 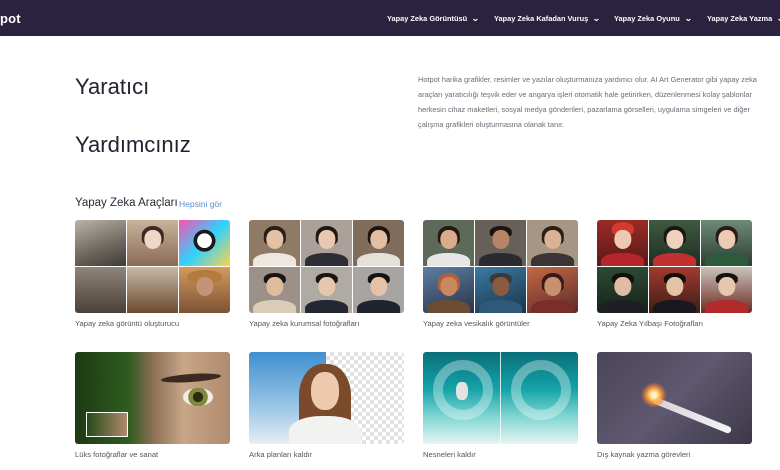 What do you see at coordinates (449, 454) in the screenshot?
I see `tool-card-caption: Nesneleri kaldır` at bounding box center [449, 454].